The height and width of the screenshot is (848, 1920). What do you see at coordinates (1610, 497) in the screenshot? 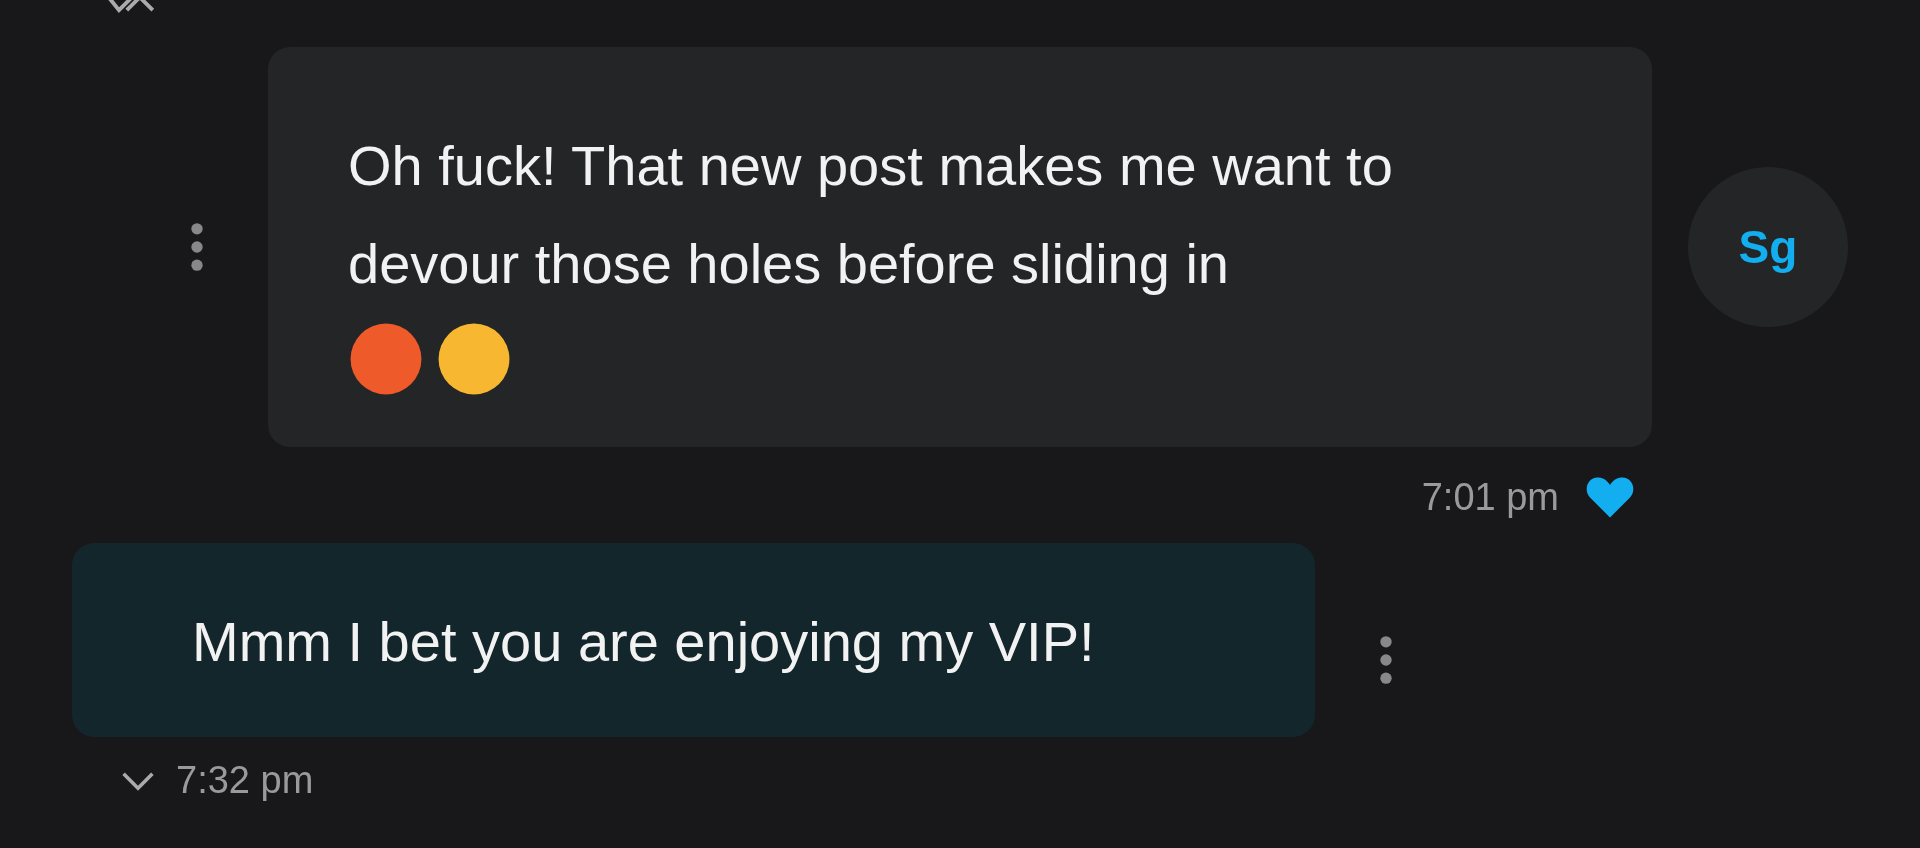
I see `heart-icon` at bounding box center [1610, 497].